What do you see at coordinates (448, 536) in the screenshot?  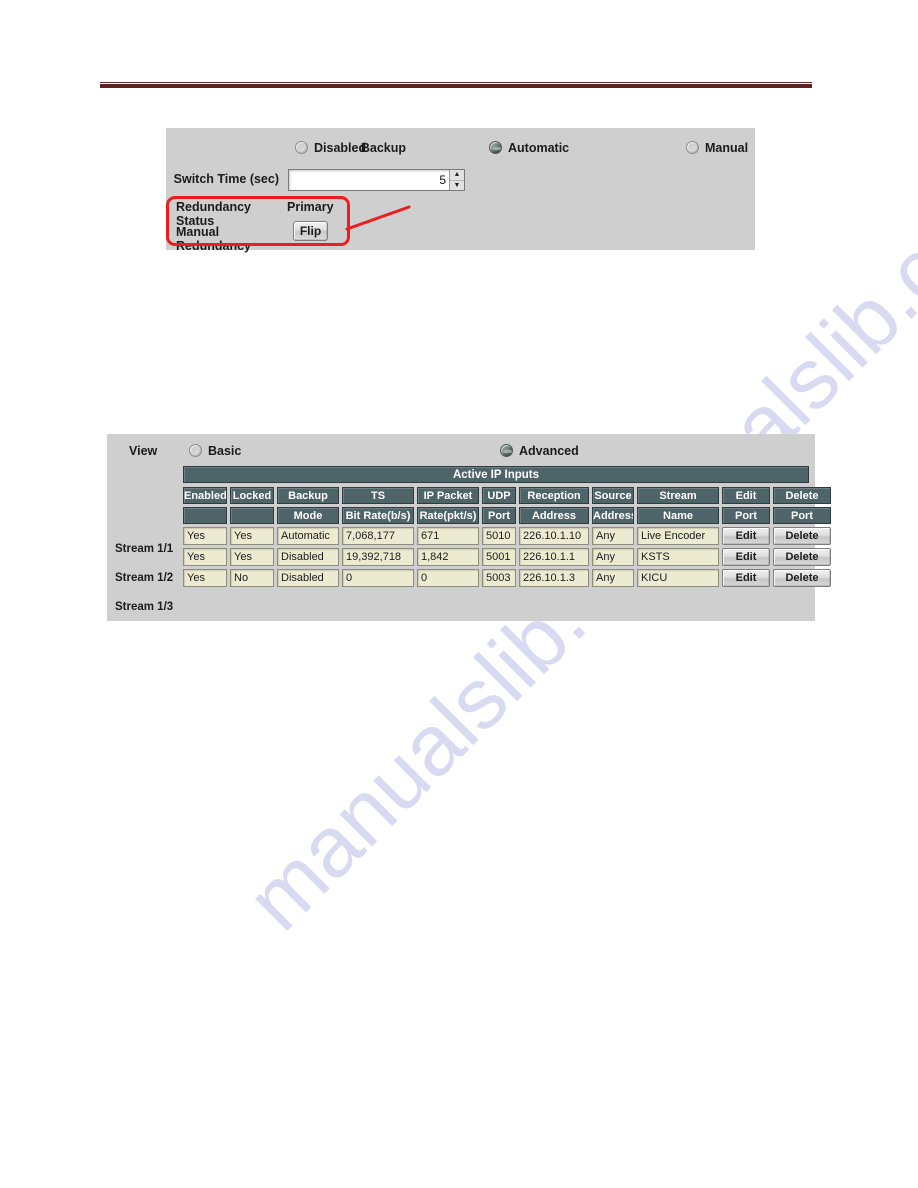 I see `cell-ip-packet-rate: 671` at bounding box center [448, 536].